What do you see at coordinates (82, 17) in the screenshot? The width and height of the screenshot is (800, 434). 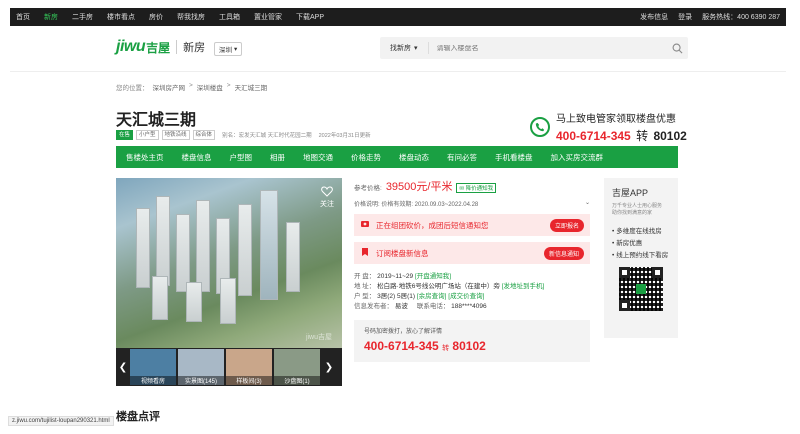 I see `topnav-item-secondhand: 二手房` at bounding box center [82, 17].